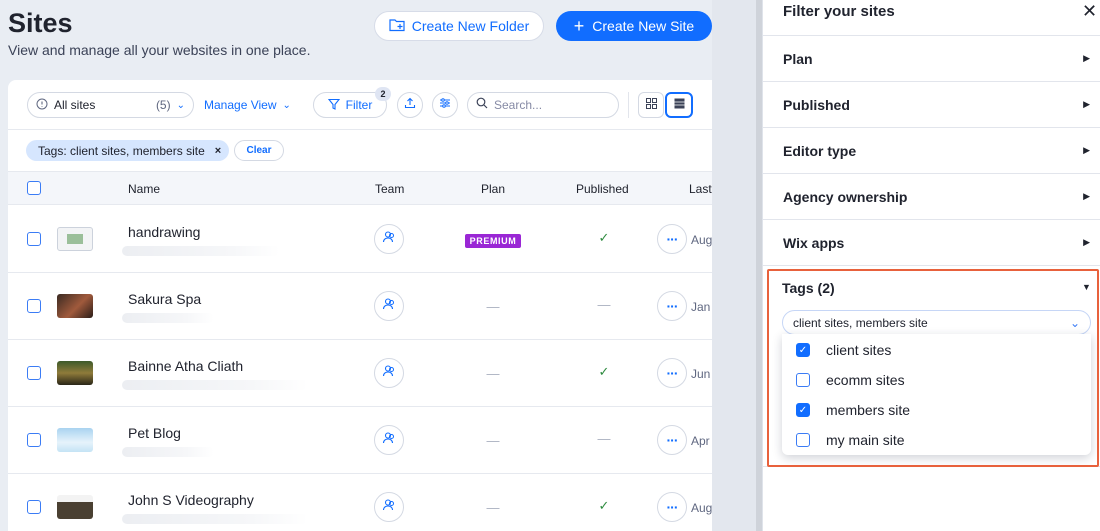 The image size is (1100, 531). What do you see at coordinates (218, 151) in the screenshot?
I see `remove-filter-icon: ×` at bounding box center [218, 151].